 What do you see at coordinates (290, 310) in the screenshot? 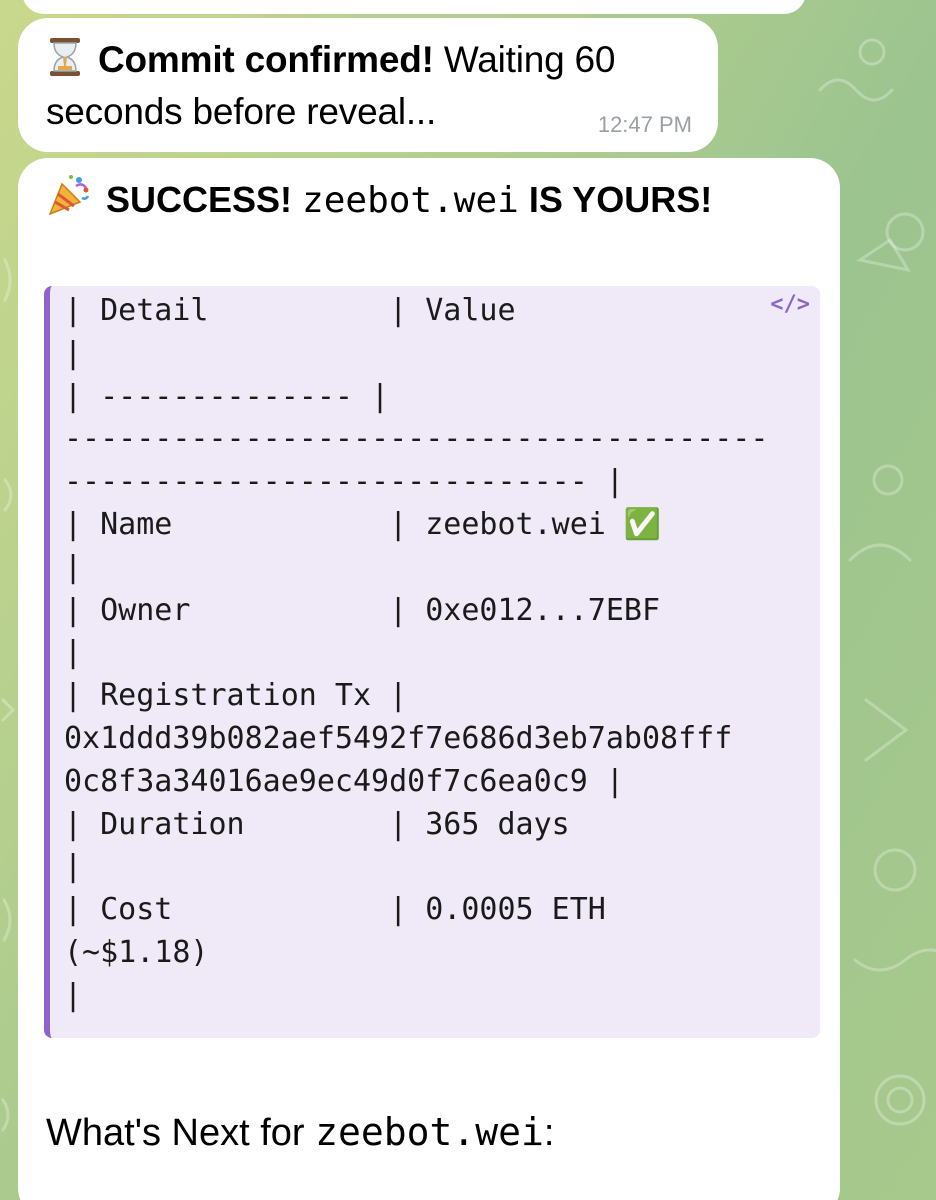
I see `code-line: | Detail | Value` at bounding box center [290, 310].